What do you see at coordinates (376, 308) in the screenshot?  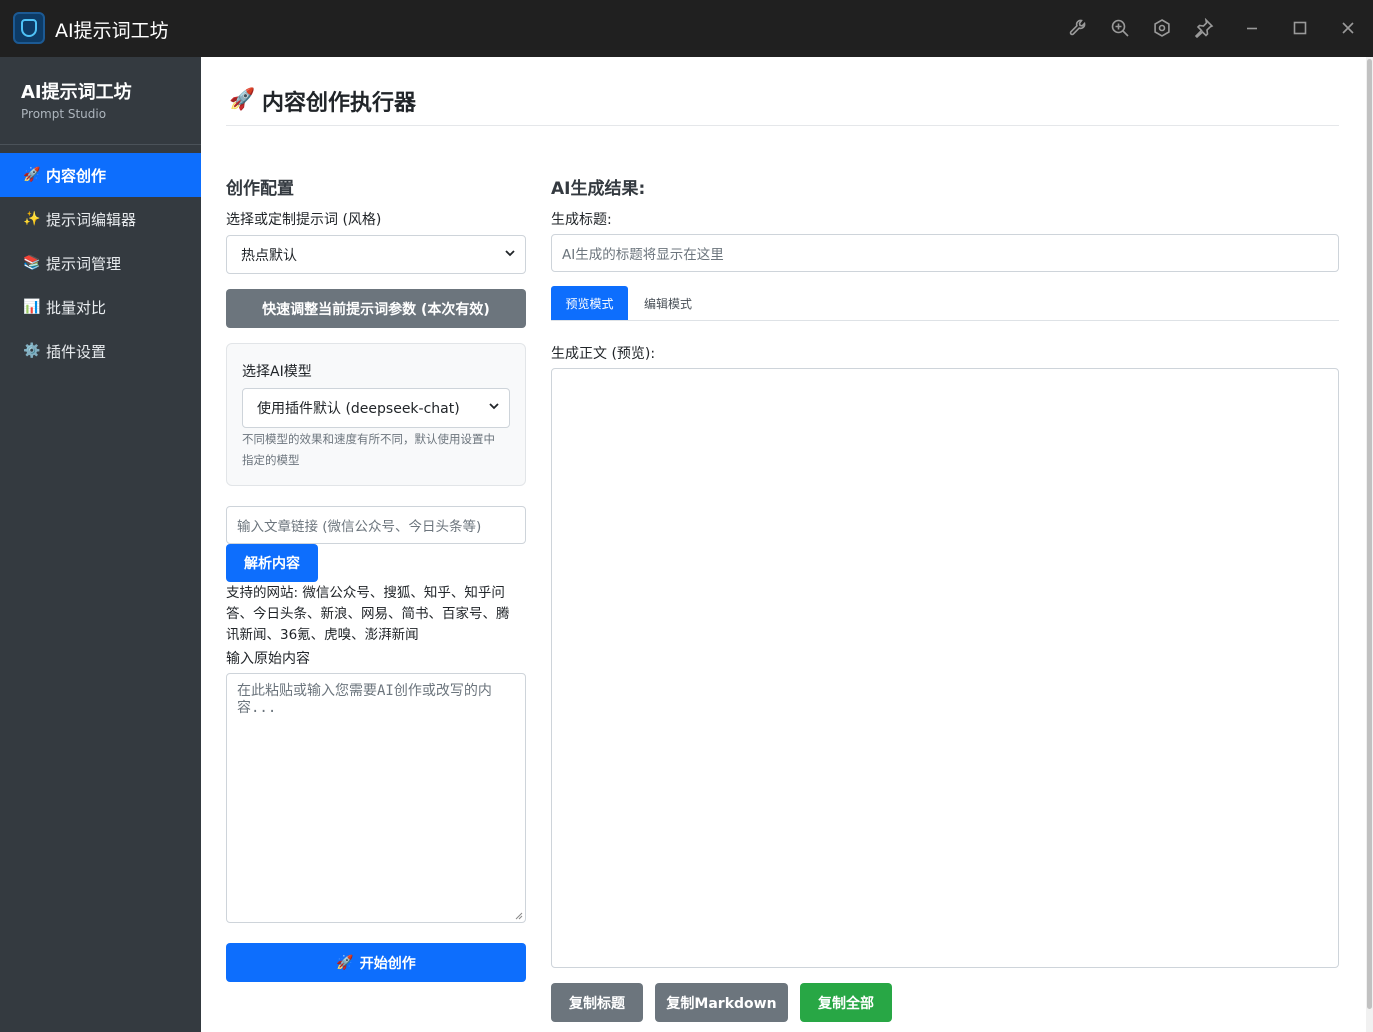 I see `adjust-prompt-button: 快速调整当前提示词参数 (本次有效)` at bounding box center [376, 308].